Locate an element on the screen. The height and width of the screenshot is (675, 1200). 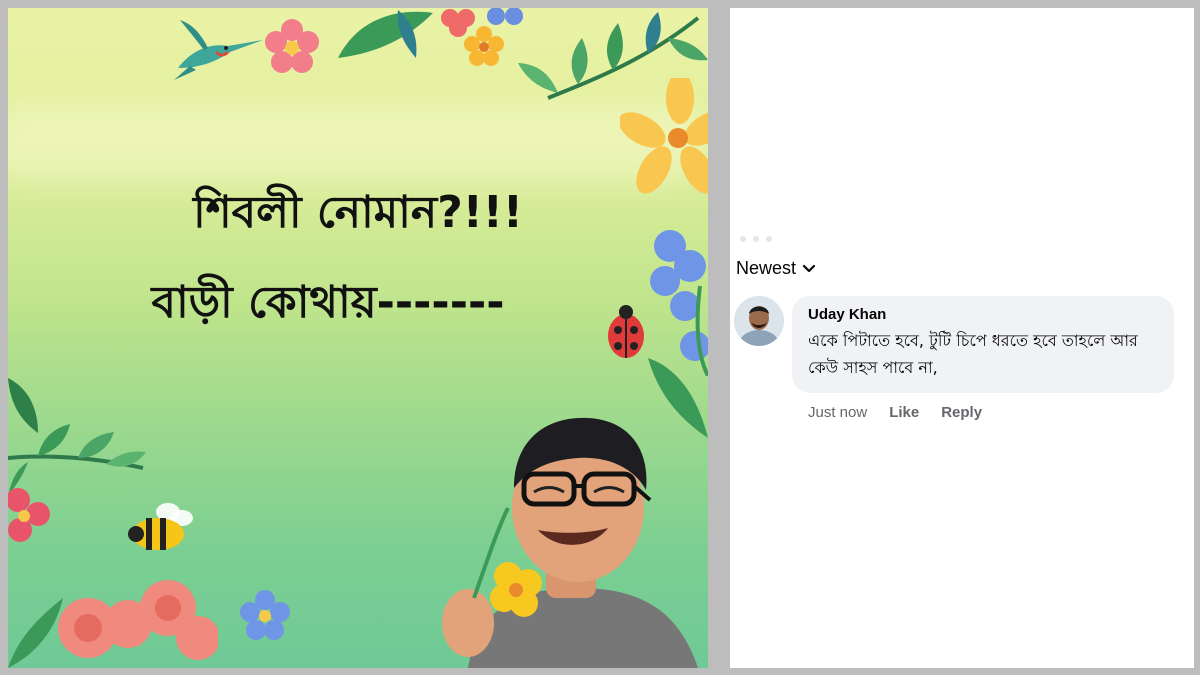
chevron-down-icon is located at coordinates (809, 268).